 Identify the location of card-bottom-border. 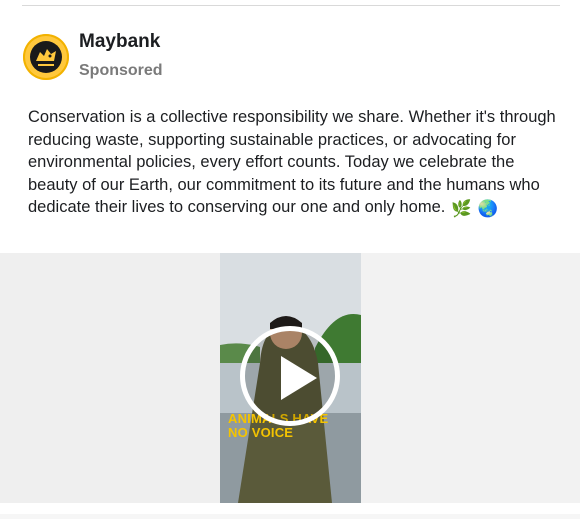
(290, 516).